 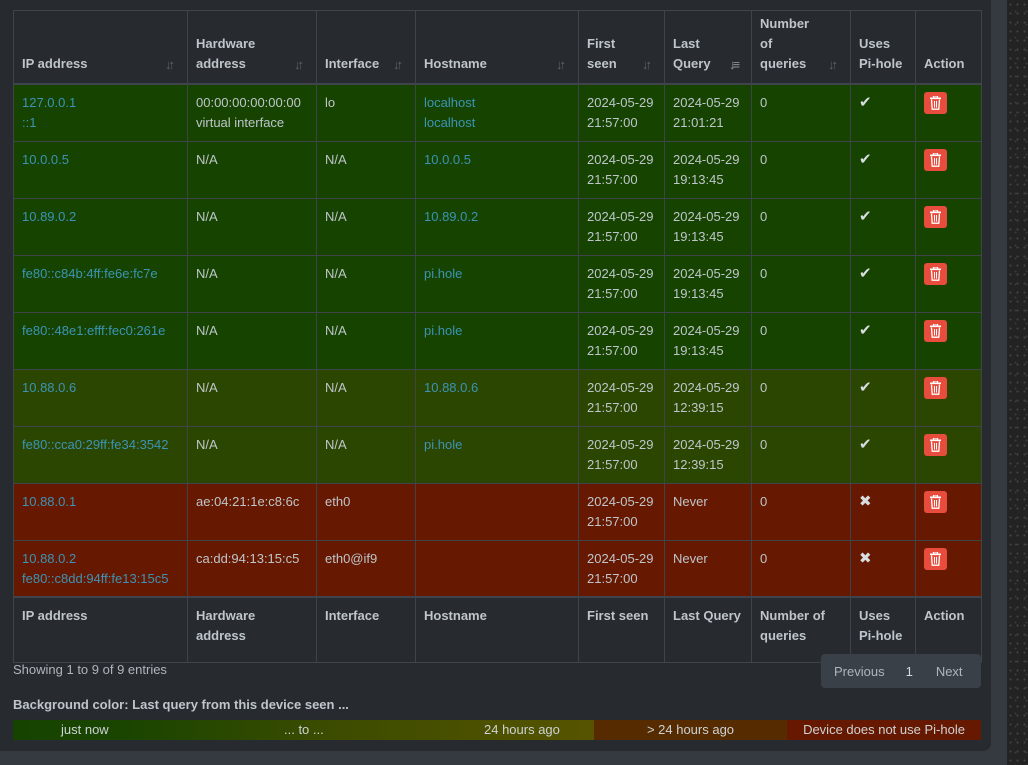 I want to click on hardware-address-cell-value: virtual interface, so click(x=240, y=122).